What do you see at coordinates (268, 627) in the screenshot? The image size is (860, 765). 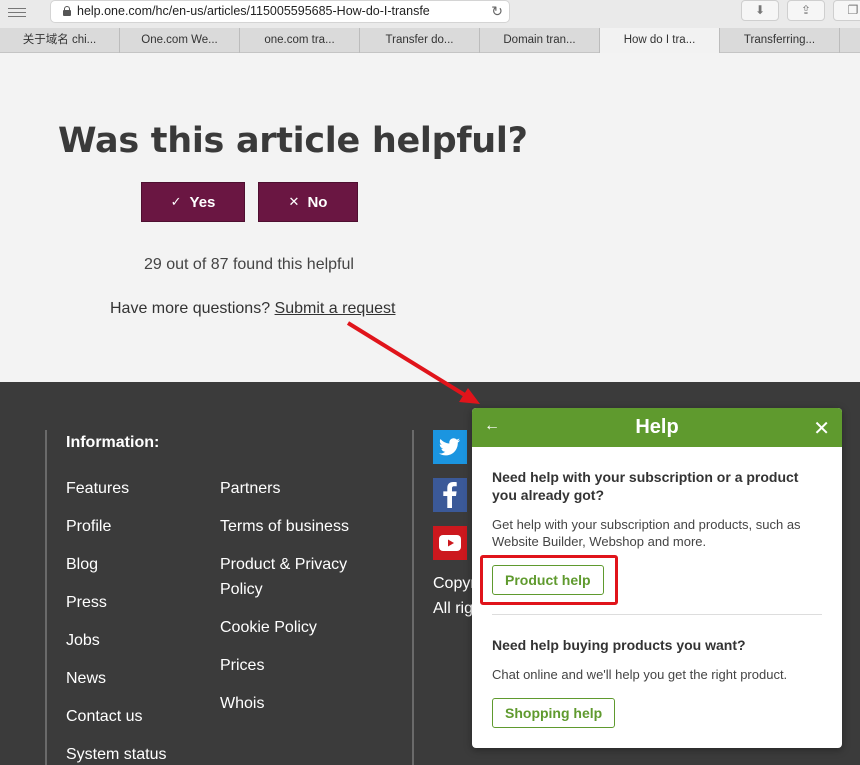 I see `footer-link-cookie-policy: Cookie Policy` at bounding box center [268, 627].